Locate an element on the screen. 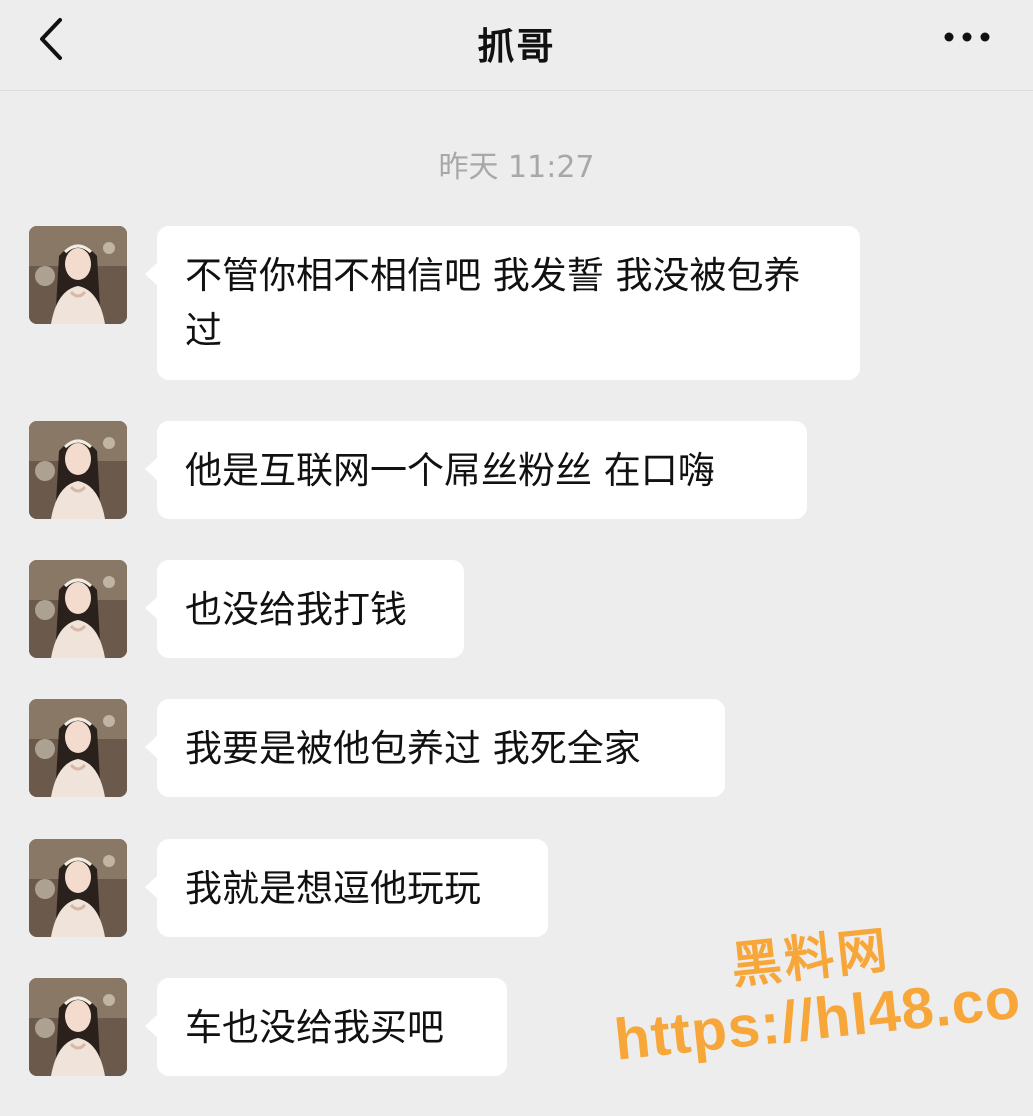  message-bubble: 我就是想逗他玩玩 is located at coordinates (346, 888).